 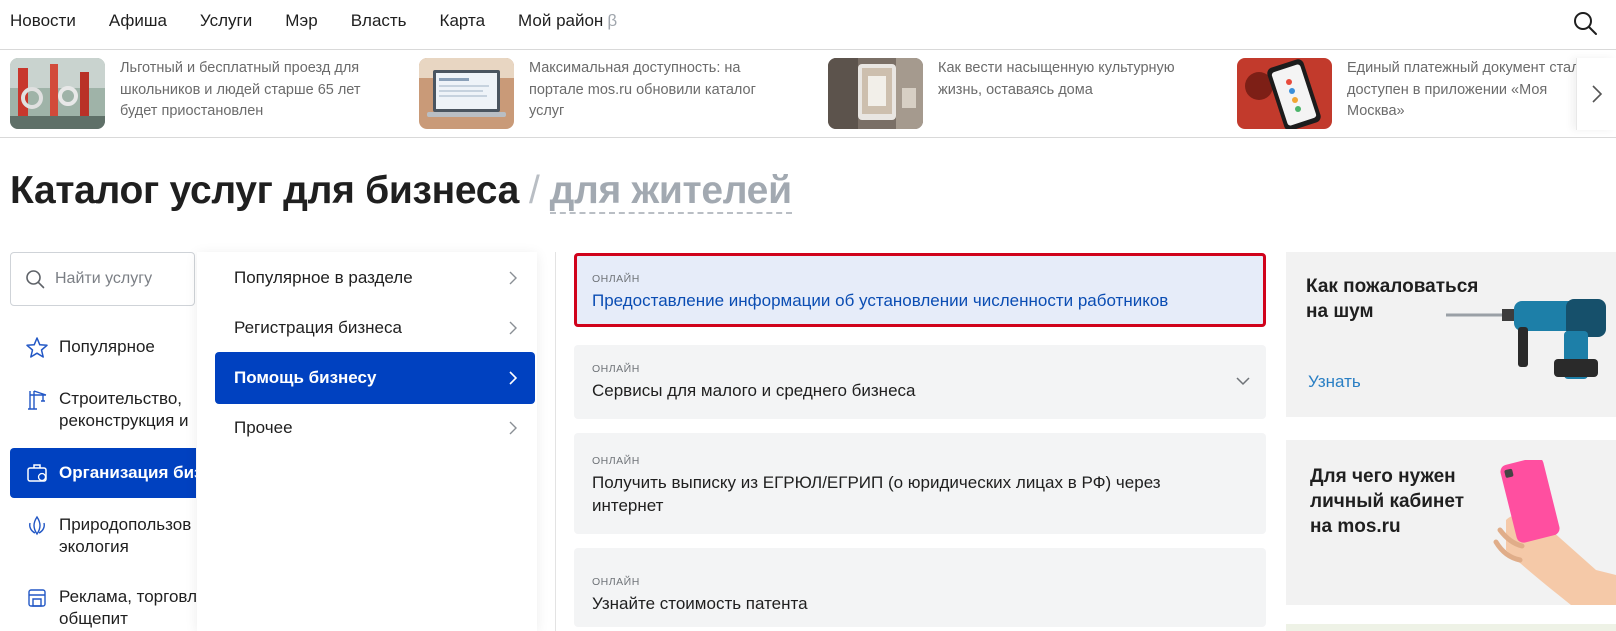 What do you see at coordinates (1554, 532) in the screenshot?
I see `hand-phone-icon` at bounding box center [1554, 532].